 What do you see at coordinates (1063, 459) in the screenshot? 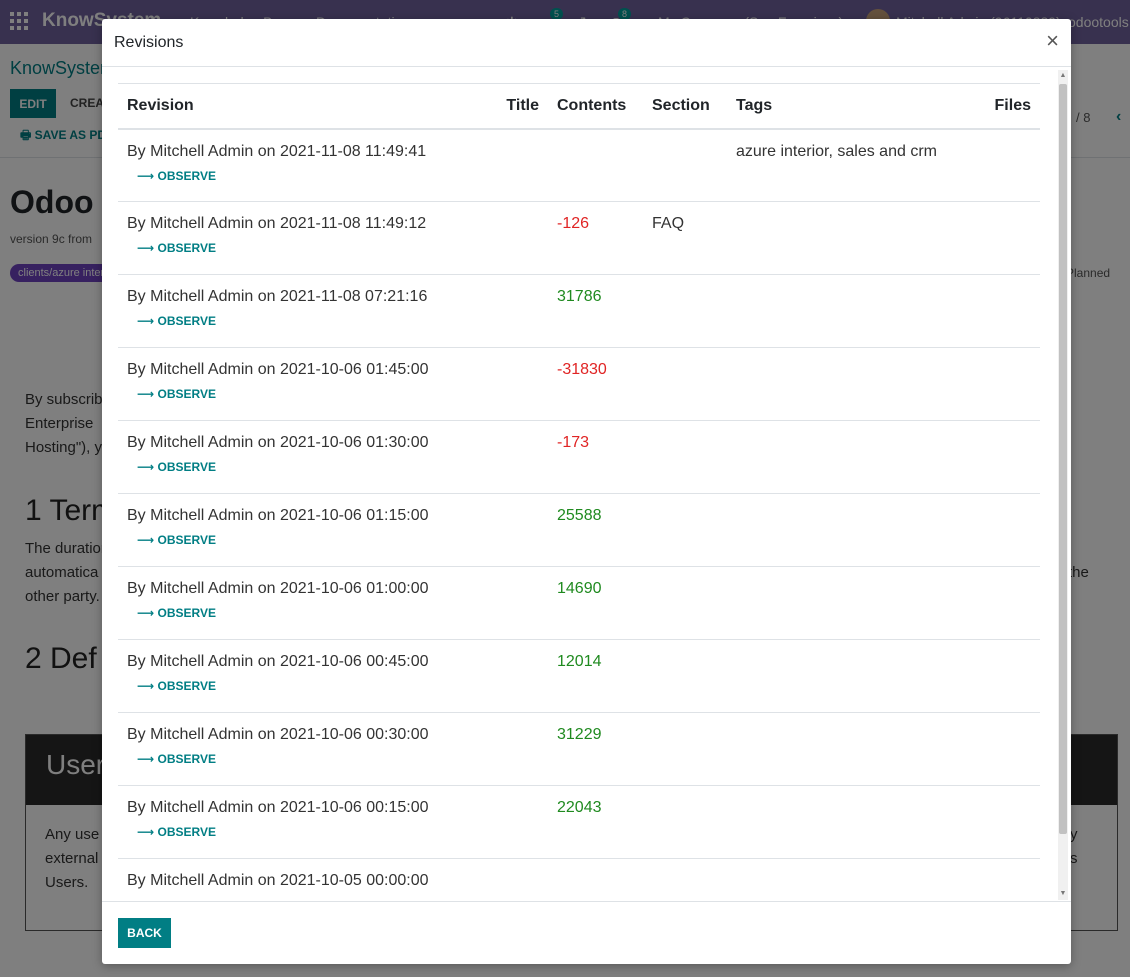
I see `scroll-thumb` at bounding box center [1063, 459].